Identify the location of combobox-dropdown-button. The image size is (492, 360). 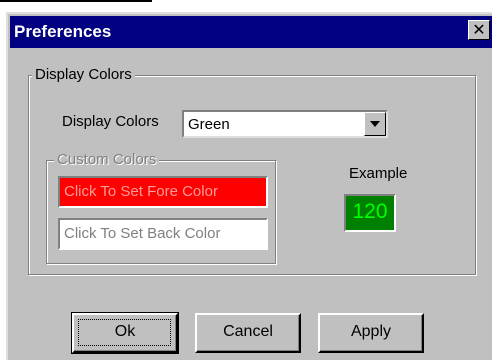
(375, 124).